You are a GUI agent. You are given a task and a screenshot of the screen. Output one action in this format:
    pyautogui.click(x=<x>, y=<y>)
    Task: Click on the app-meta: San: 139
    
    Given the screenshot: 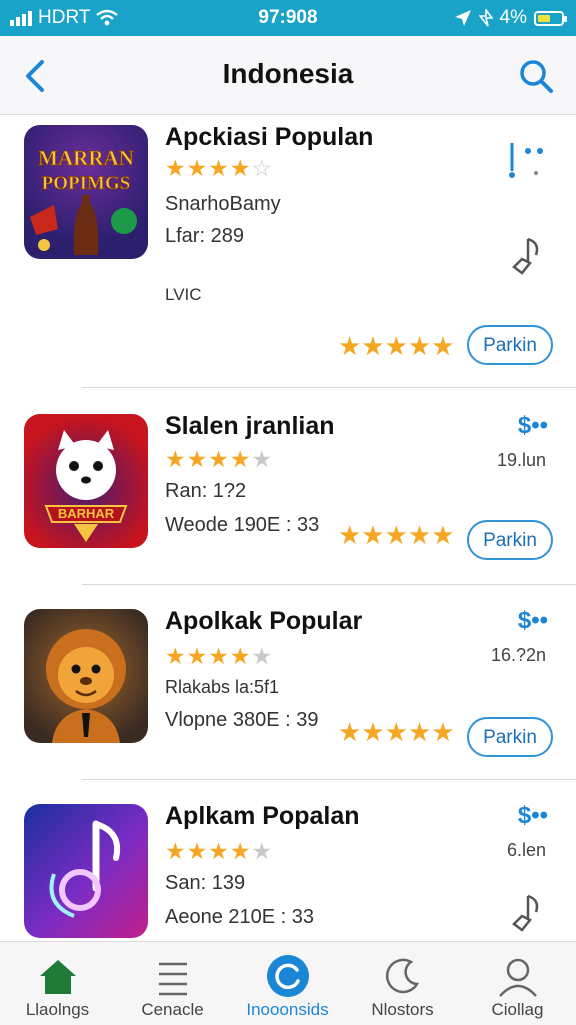 What is the action you would take?
    pyautogui.click(x=205, y=883)
    